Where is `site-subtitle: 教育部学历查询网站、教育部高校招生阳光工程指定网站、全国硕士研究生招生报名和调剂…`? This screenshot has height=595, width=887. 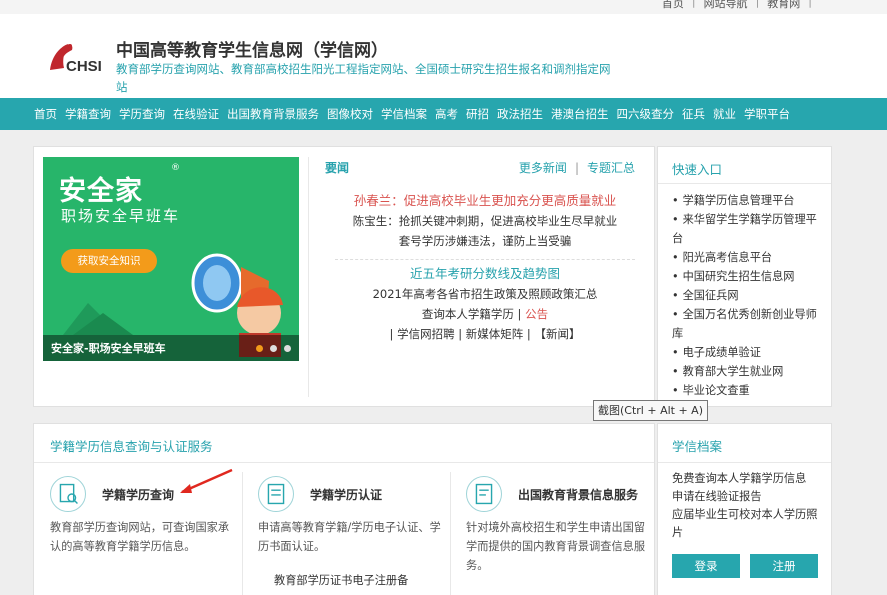 site-subtitle: 教育部学历查询网站、教育部高校招生阳光工程指定网站、全国硕士研究生招生报名和调剂… is located at coordinates (363, 78).